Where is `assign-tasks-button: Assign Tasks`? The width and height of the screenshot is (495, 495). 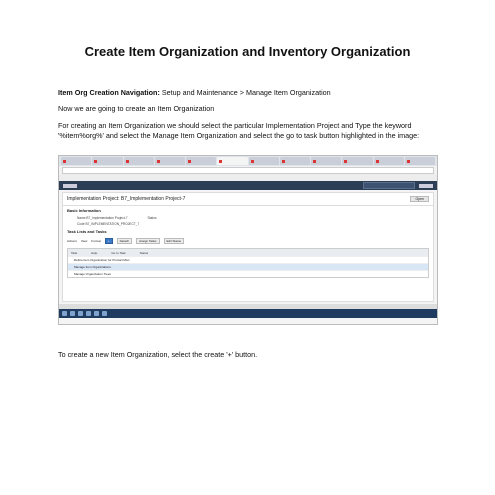 assign-tasks-button: Assign Tasks is located at coordinates (148, 241).